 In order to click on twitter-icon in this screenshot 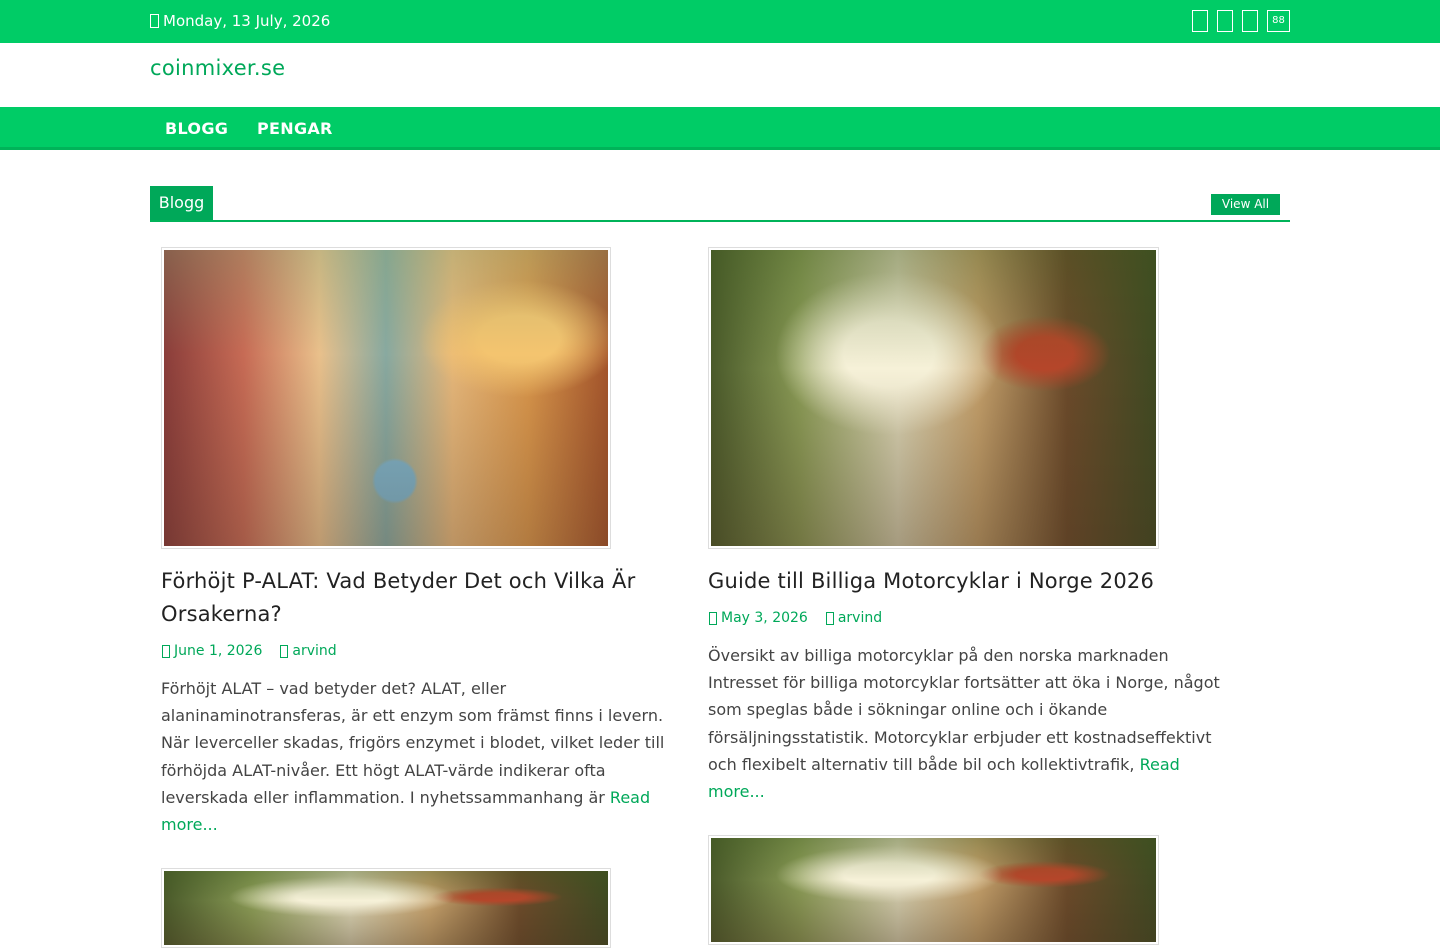, I will do `click(1225, 21)`.